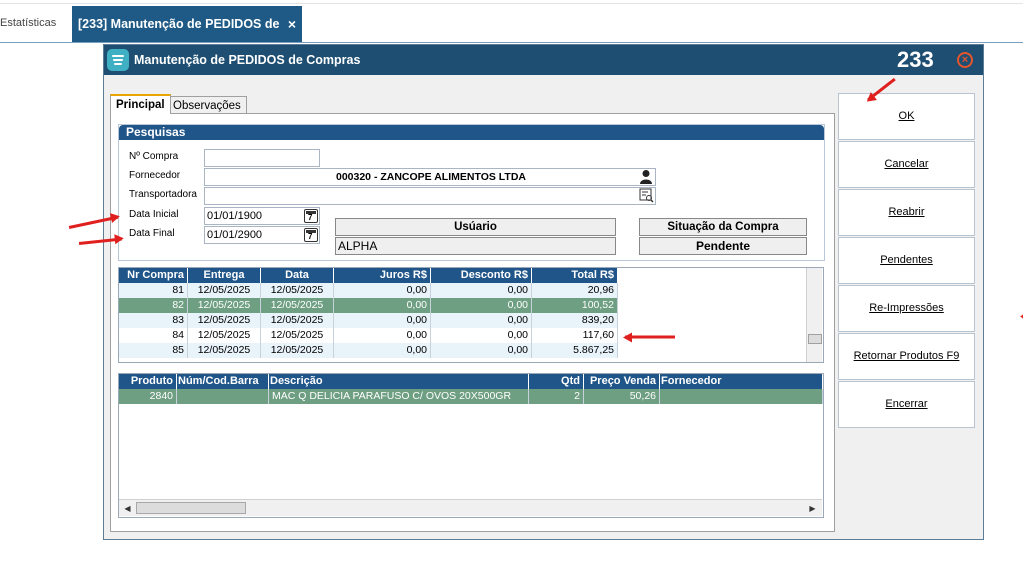 The image size is (1023, 576). What do you see at coordinates (556, 396) in the screenshot?
I see `table-cell: 2` at bounding box center [556, 396].